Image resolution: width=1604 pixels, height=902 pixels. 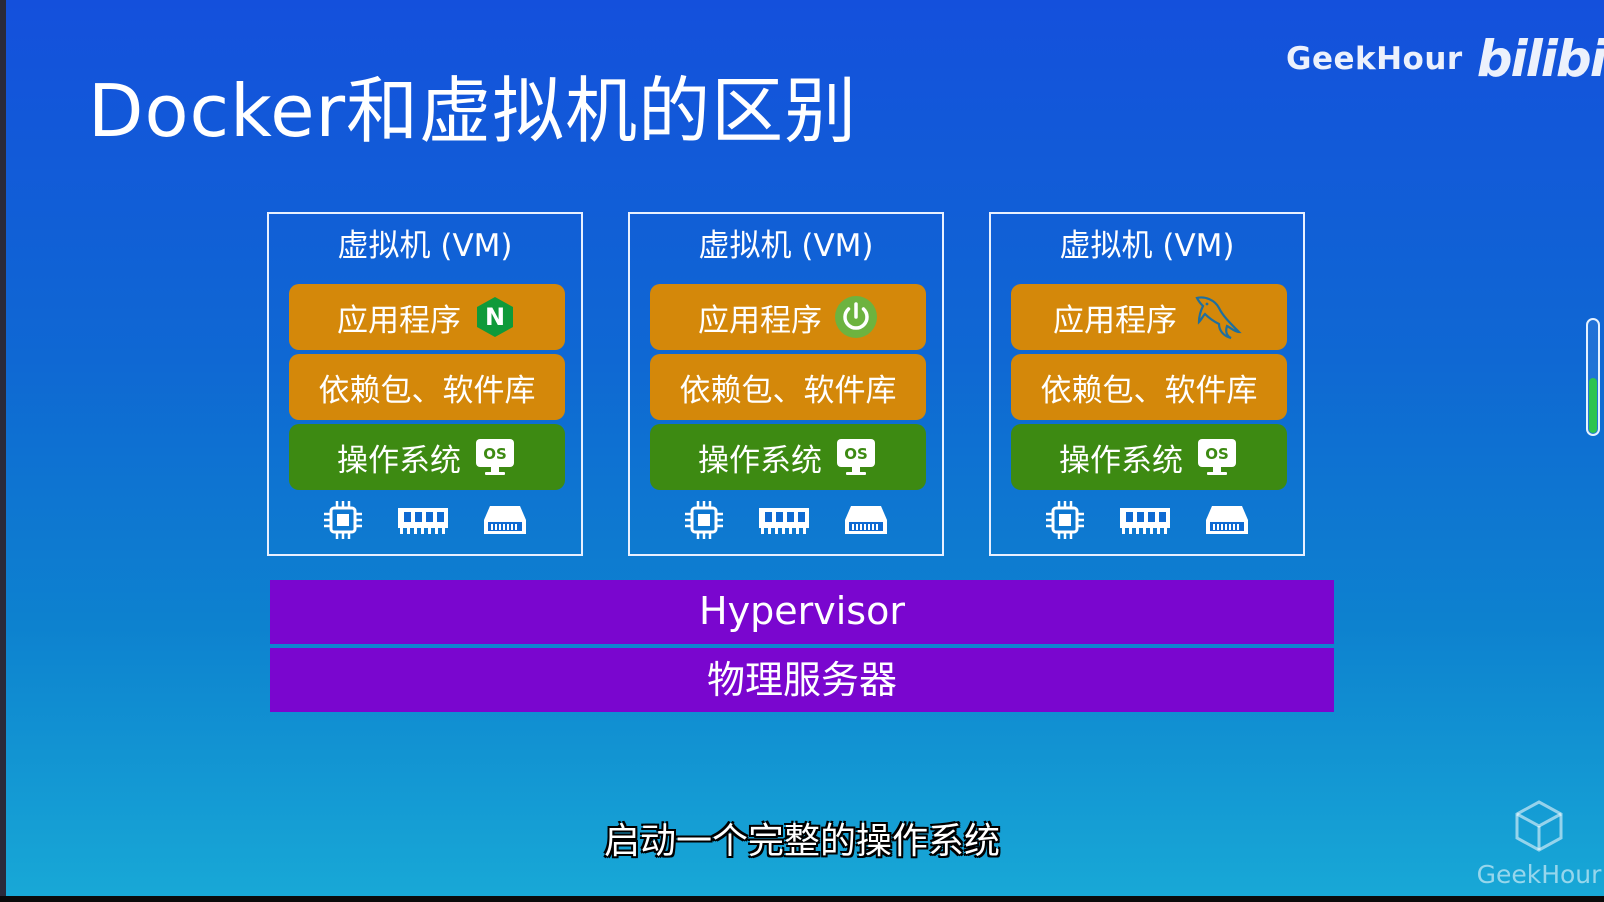 What do you see at coordinates (1593, 405) in the screenshot?
I see `volume-level` at bounding box center [1593, 405].